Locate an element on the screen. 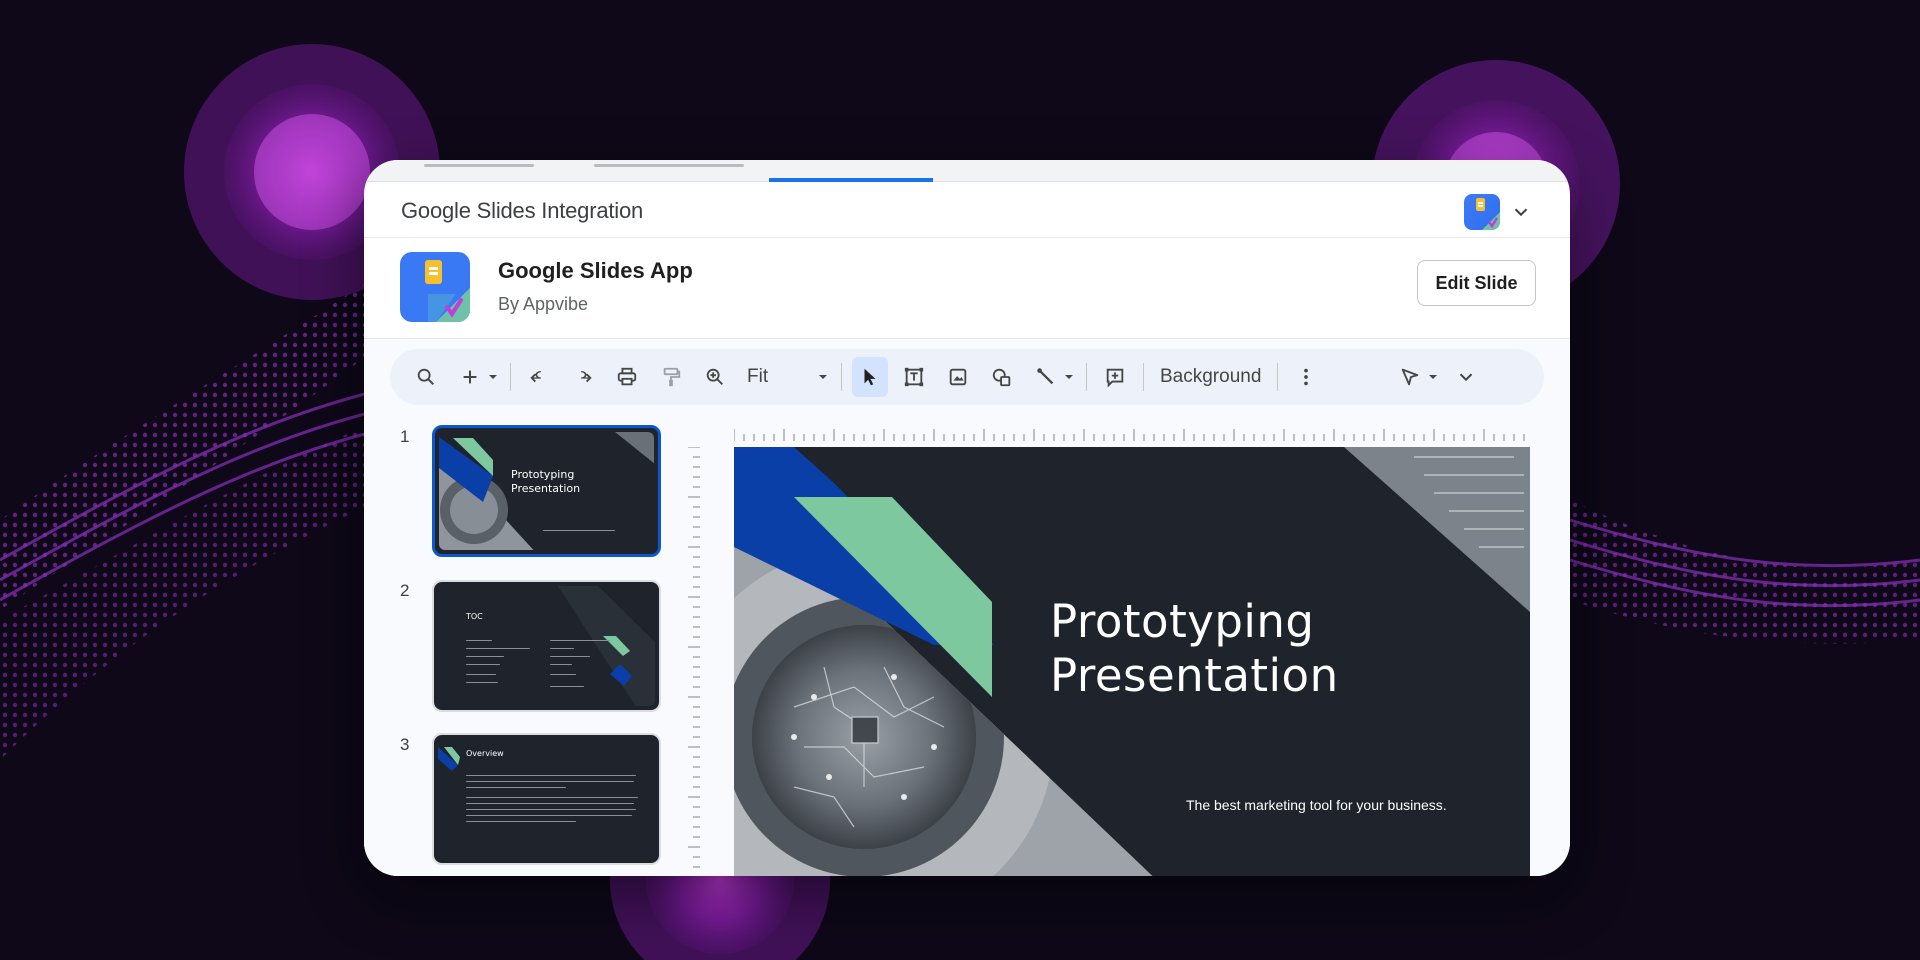 This screenshot has height=960, width=1920. slides-app-icon is located at coordinates (1482, 212).